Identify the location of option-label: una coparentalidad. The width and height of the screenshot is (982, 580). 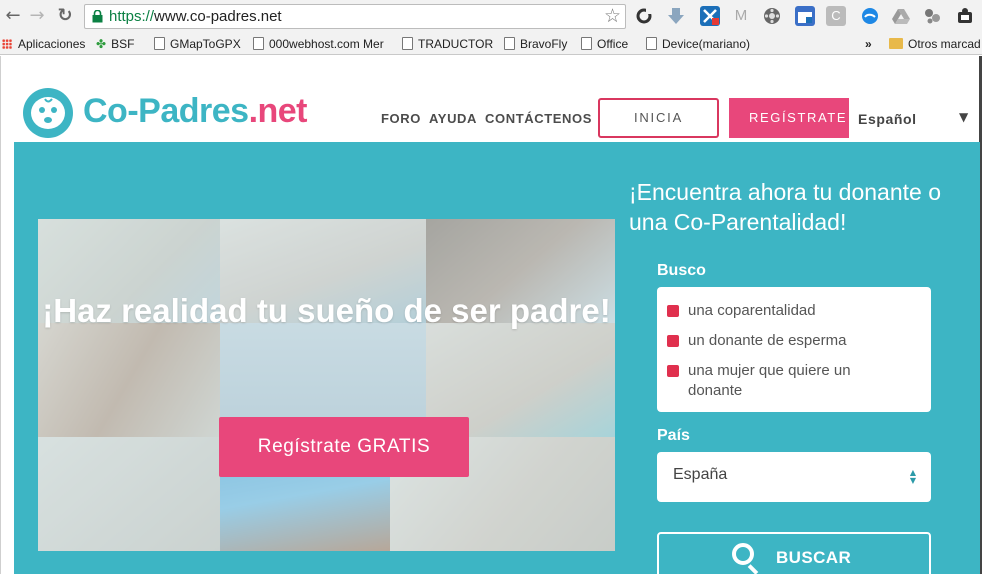
(752, 310).